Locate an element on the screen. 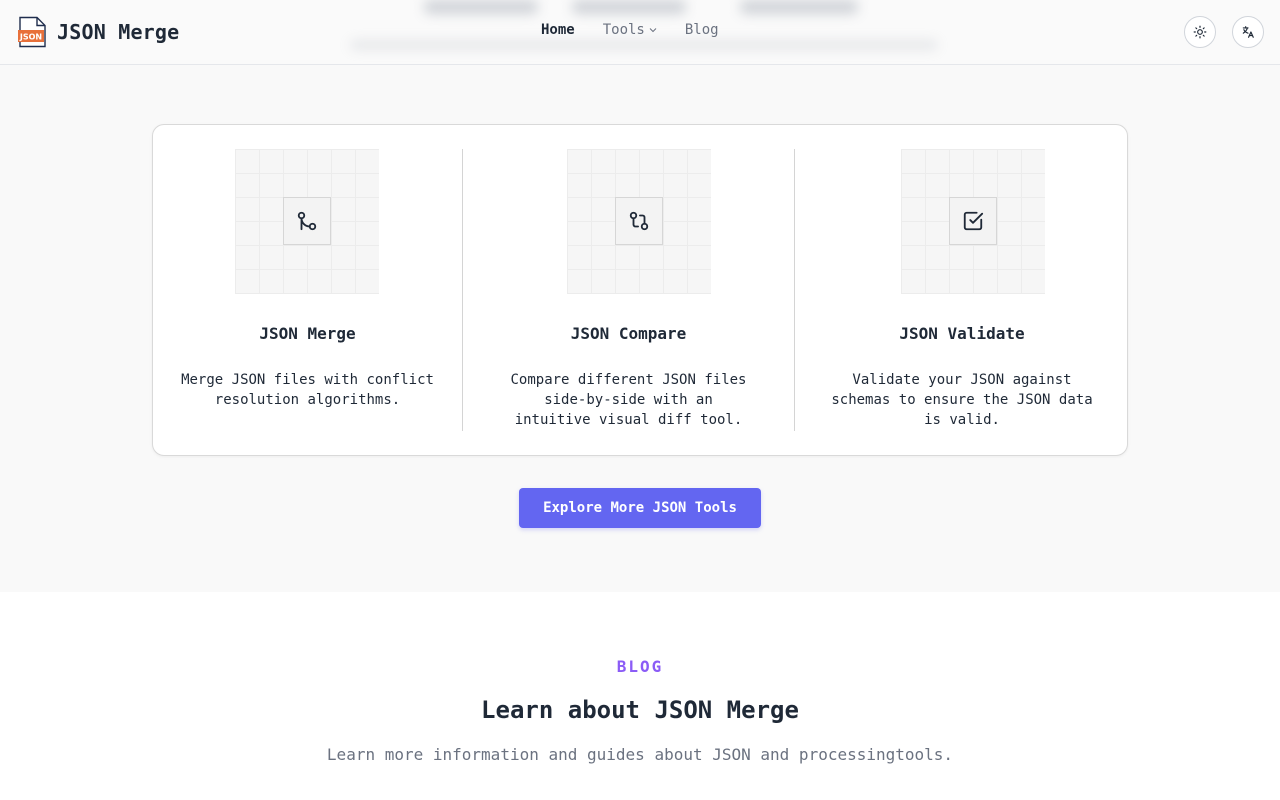 The image size is (1280, 800). brand-link: JSON JSON Merge is located at coordinates (98, 32).